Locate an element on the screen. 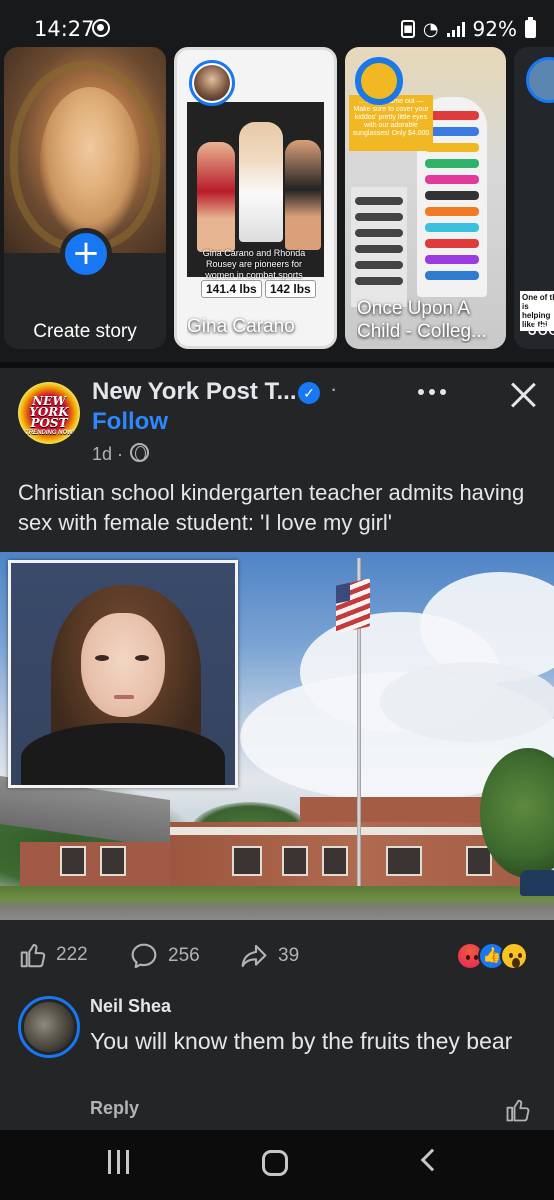 Image resolution: width=554 pixels, height=1200 pixels. notification-icon is located at coordinates (101, 28).